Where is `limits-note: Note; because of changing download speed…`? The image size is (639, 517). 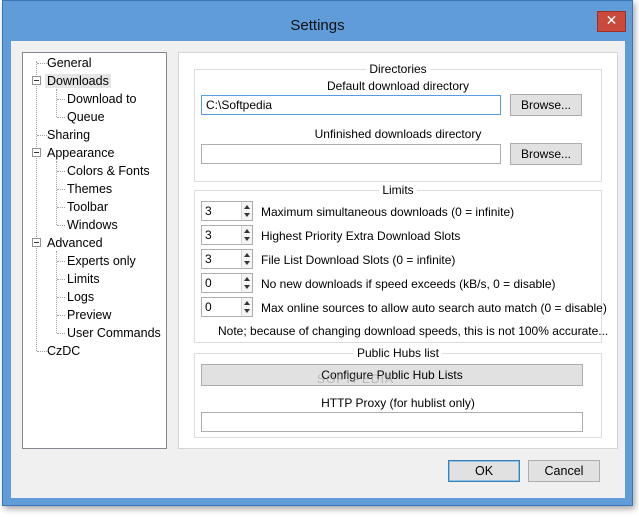
limits-note: Note; because of changing download speed… is located at coordinates (413, 331).